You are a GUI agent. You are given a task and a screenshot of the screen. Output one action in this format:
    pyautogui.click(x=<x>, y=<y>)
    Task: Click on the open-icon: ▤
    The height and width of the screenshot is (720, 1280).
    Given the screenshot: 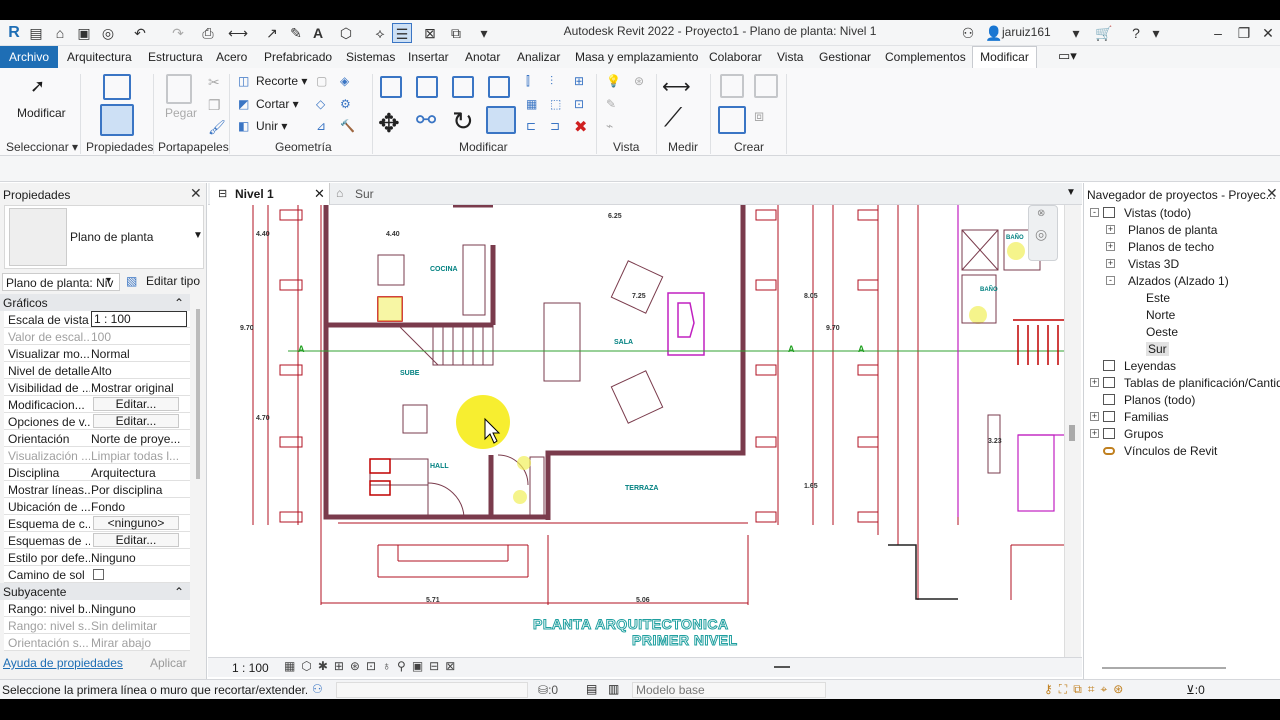 What is the action you would take?
    pyautogui.click(x=36, y=33)
    